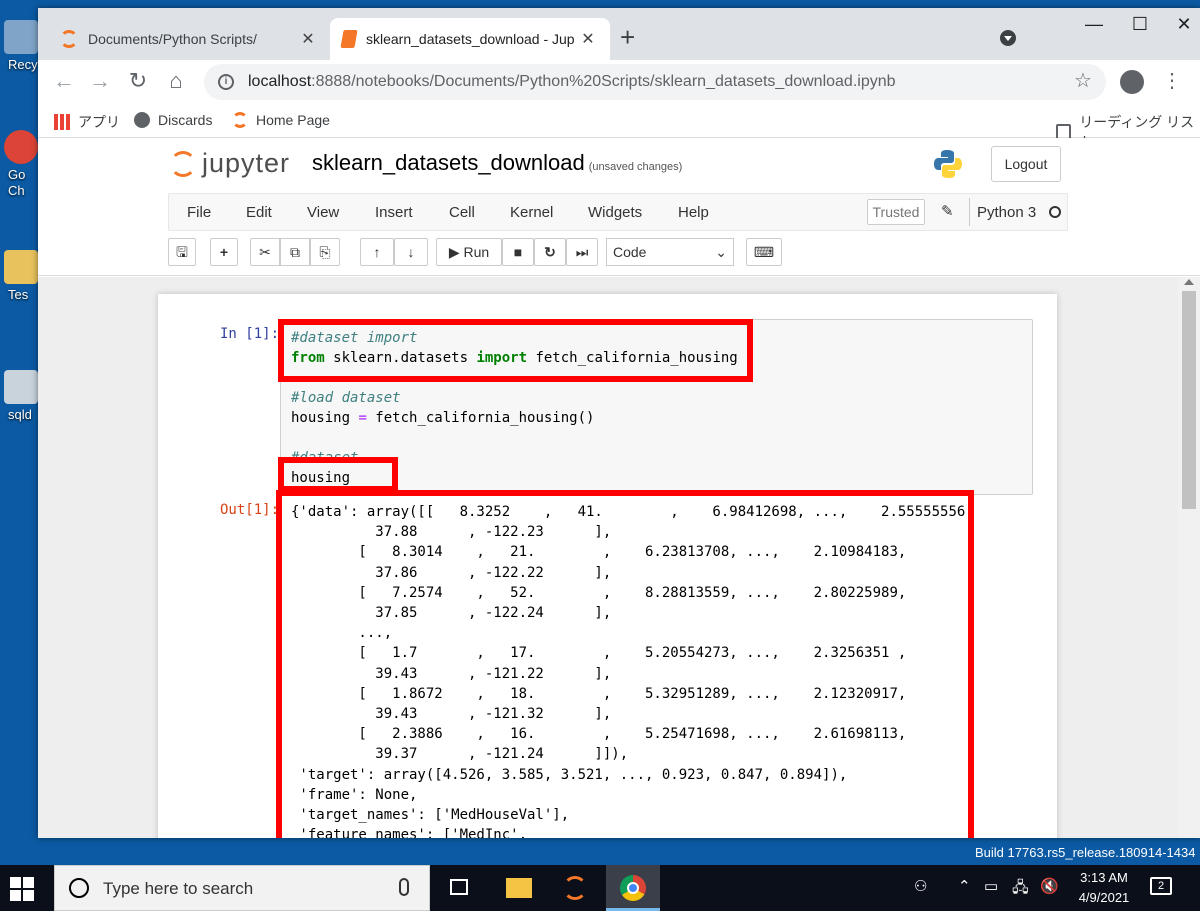 The height and width of the screenshot is (911, 1200). I want to click on people-icon: ⚇, so click(920, 886).